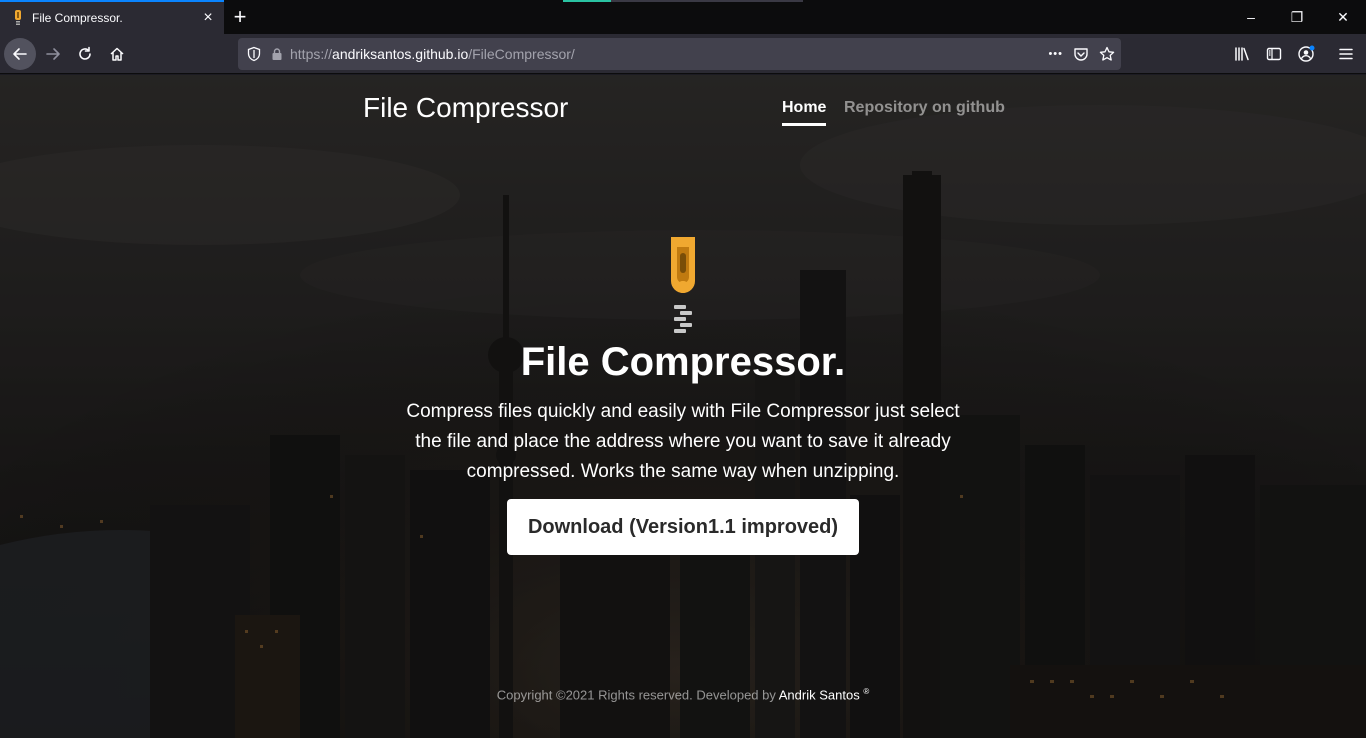 Image resolution: width=1366 pixels, height=738 pixels. I want to click on tab-title: File Compressor., so click(77, 18).